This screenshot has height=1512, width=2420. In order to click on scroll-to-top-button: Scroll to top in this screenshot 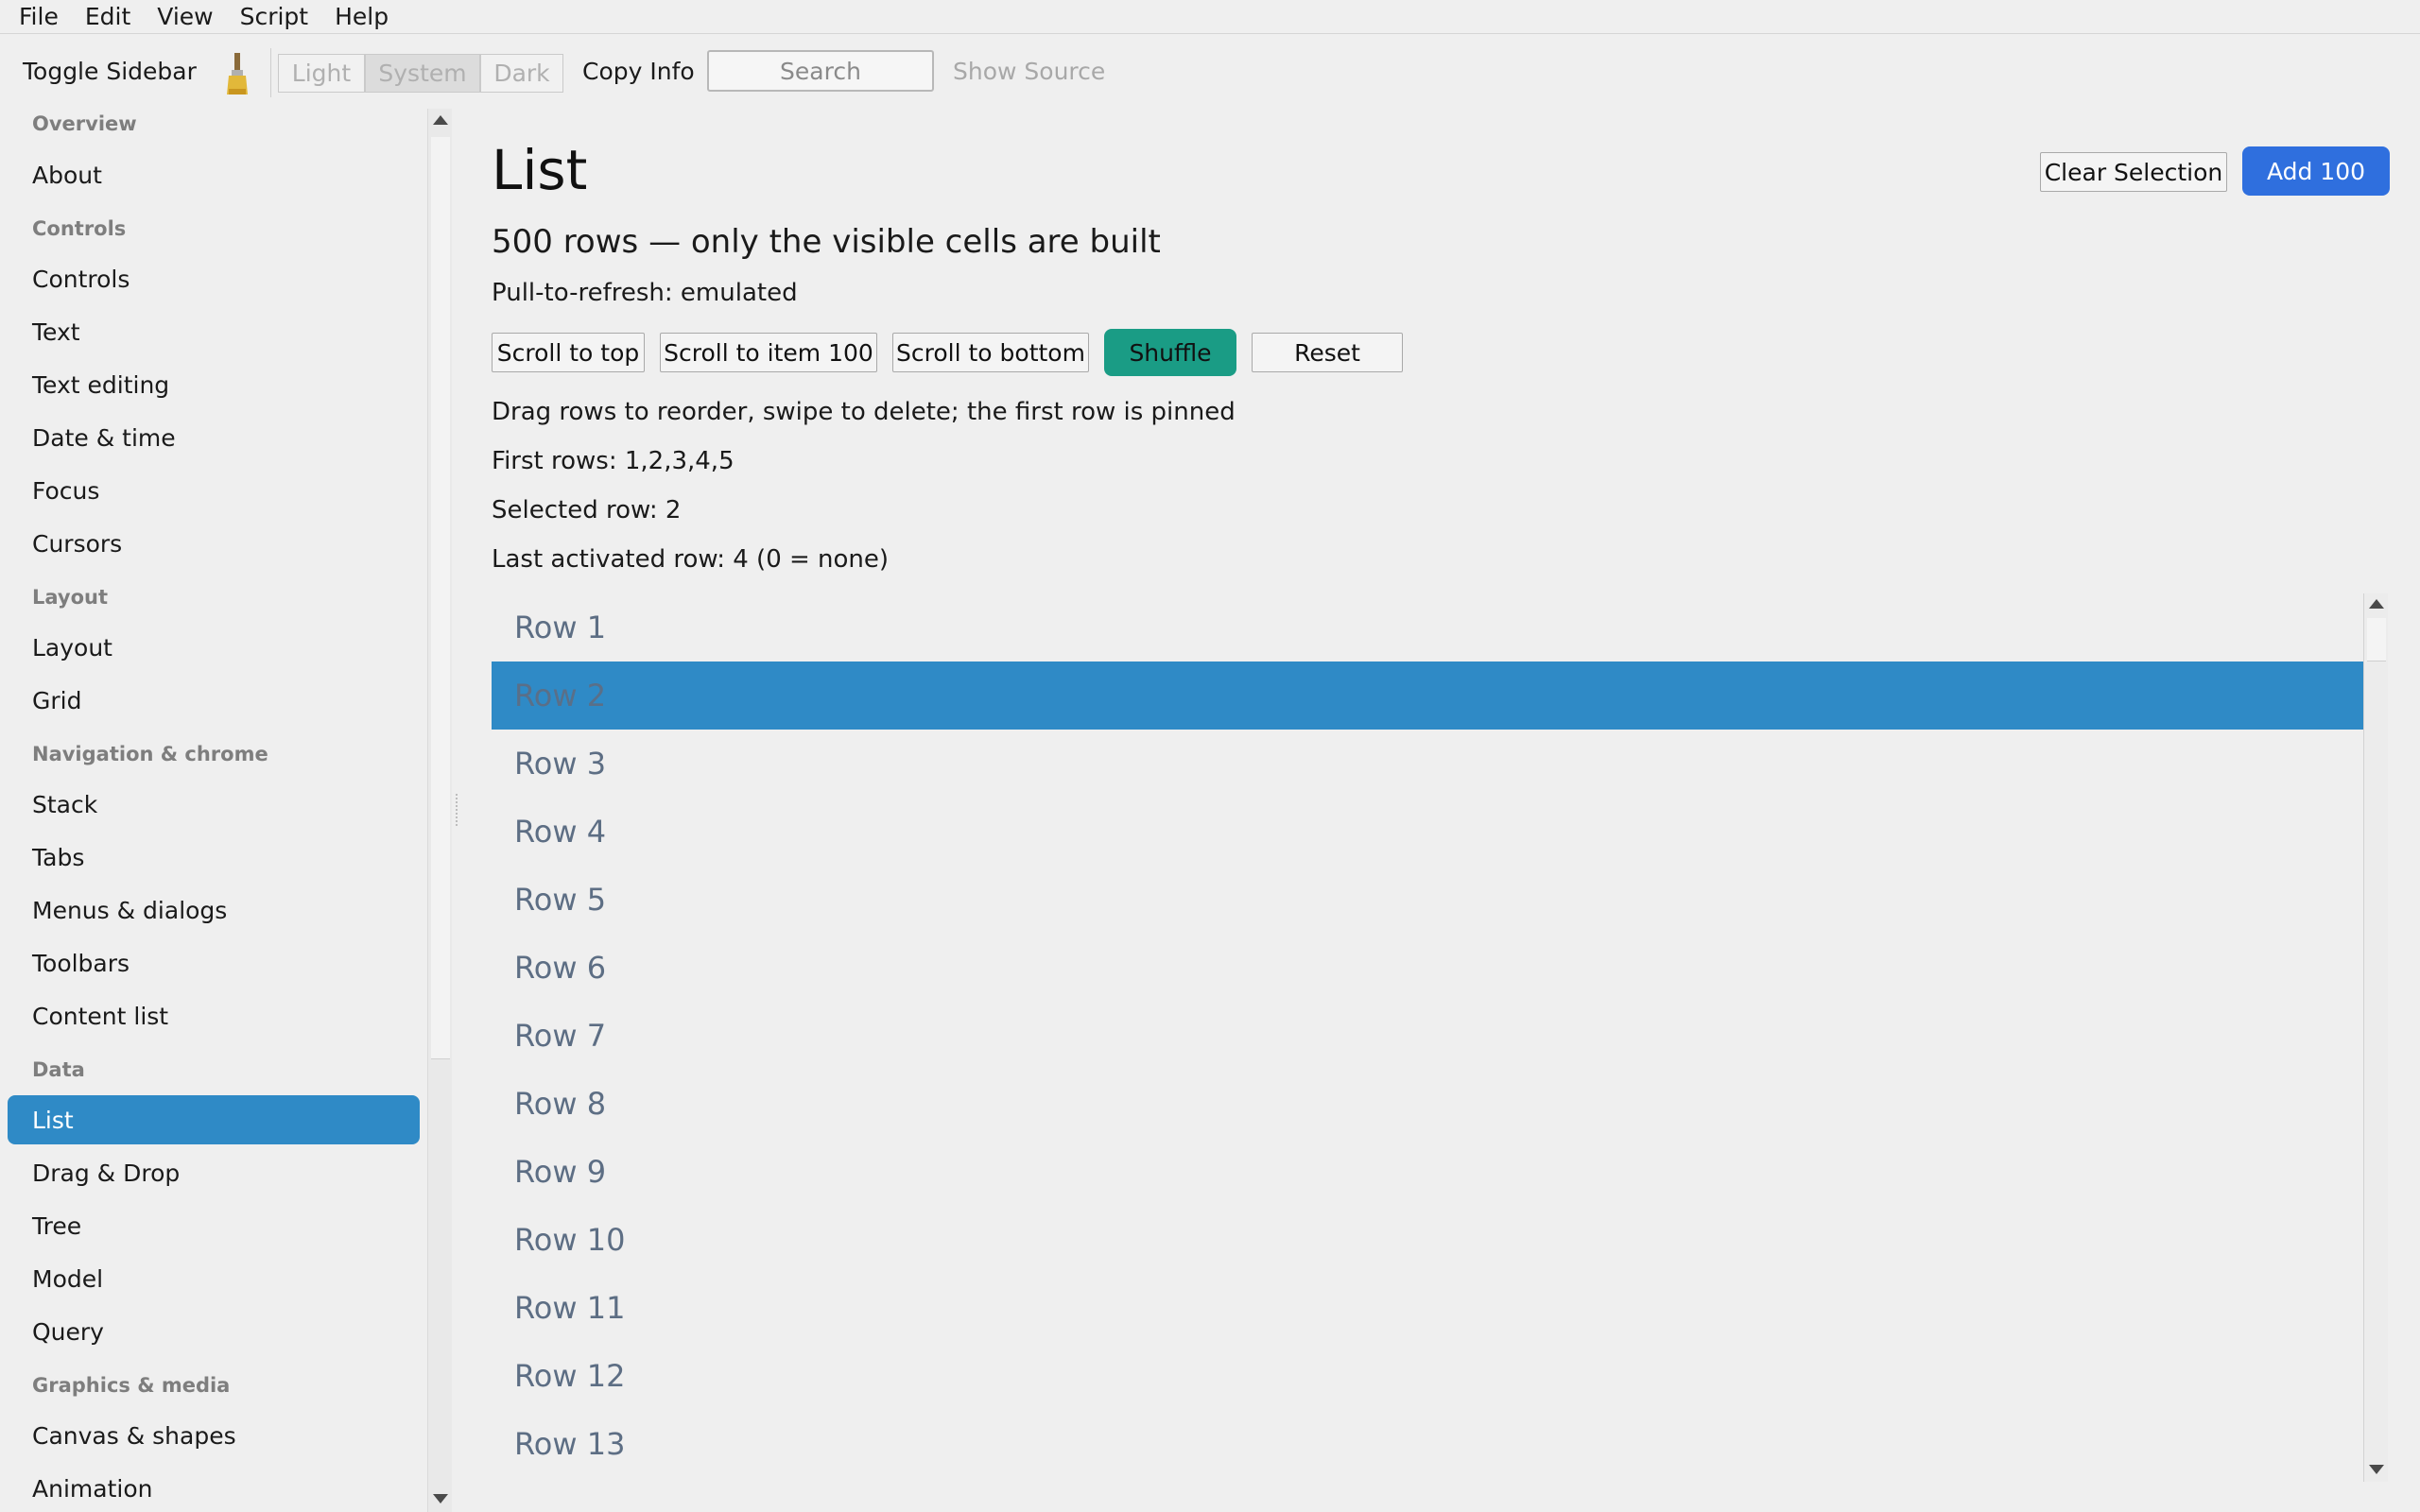, I will do `click(568, 352)`.